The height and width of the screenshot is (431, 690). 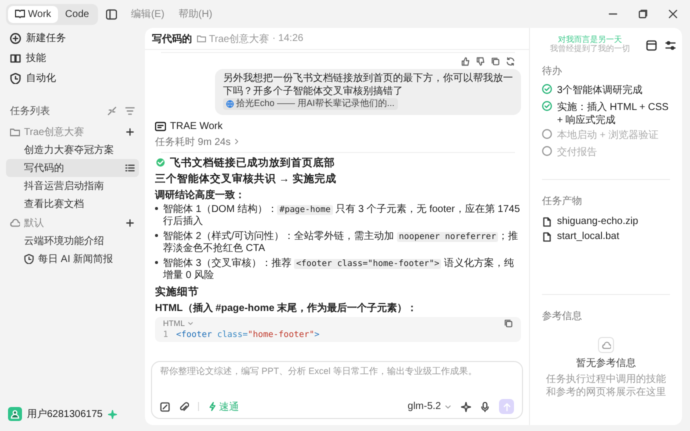 What do you see at coordinates (172, 39) in the screenshot?
I see `chat-title: 写代码的` at bounding box center [172, 39].